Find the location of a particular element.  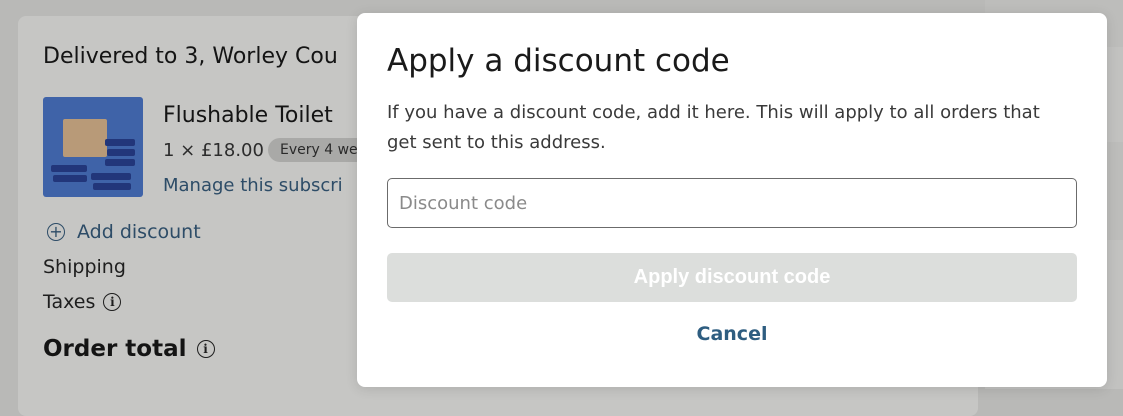

taxes-row: Taxes i is located at coordinates (82, 302).